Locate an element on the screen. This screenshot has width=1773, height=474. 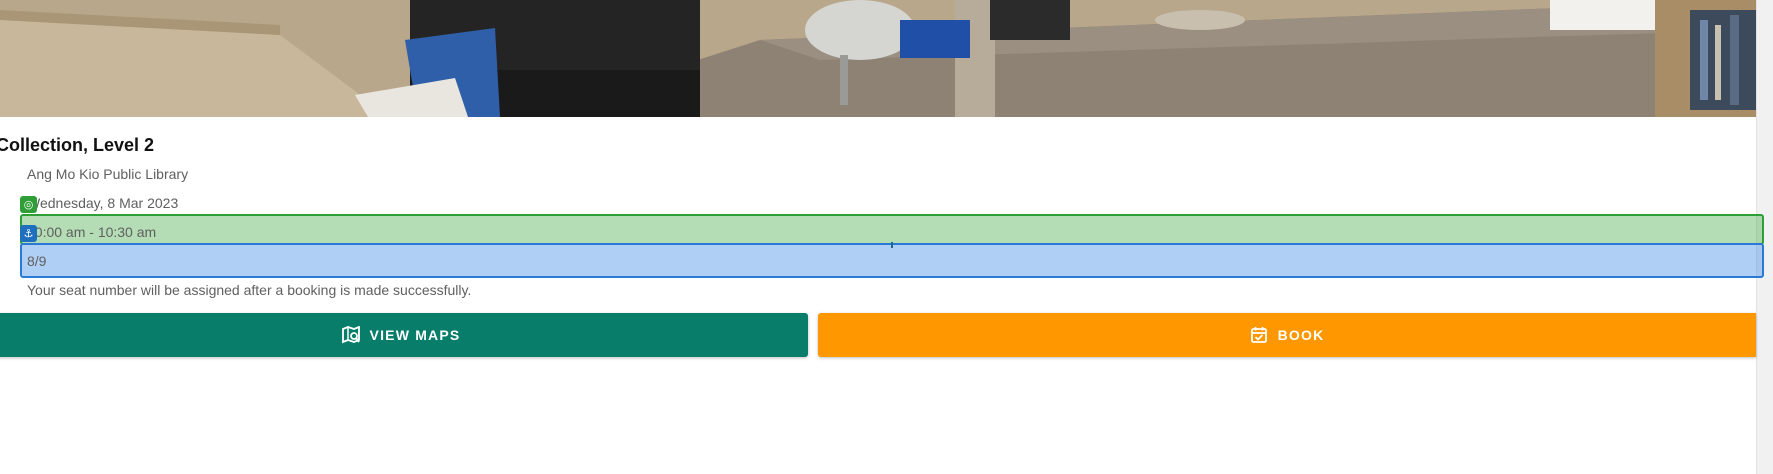
view-maps-label: VIEW MAPS is located at coordinates (415, 335).